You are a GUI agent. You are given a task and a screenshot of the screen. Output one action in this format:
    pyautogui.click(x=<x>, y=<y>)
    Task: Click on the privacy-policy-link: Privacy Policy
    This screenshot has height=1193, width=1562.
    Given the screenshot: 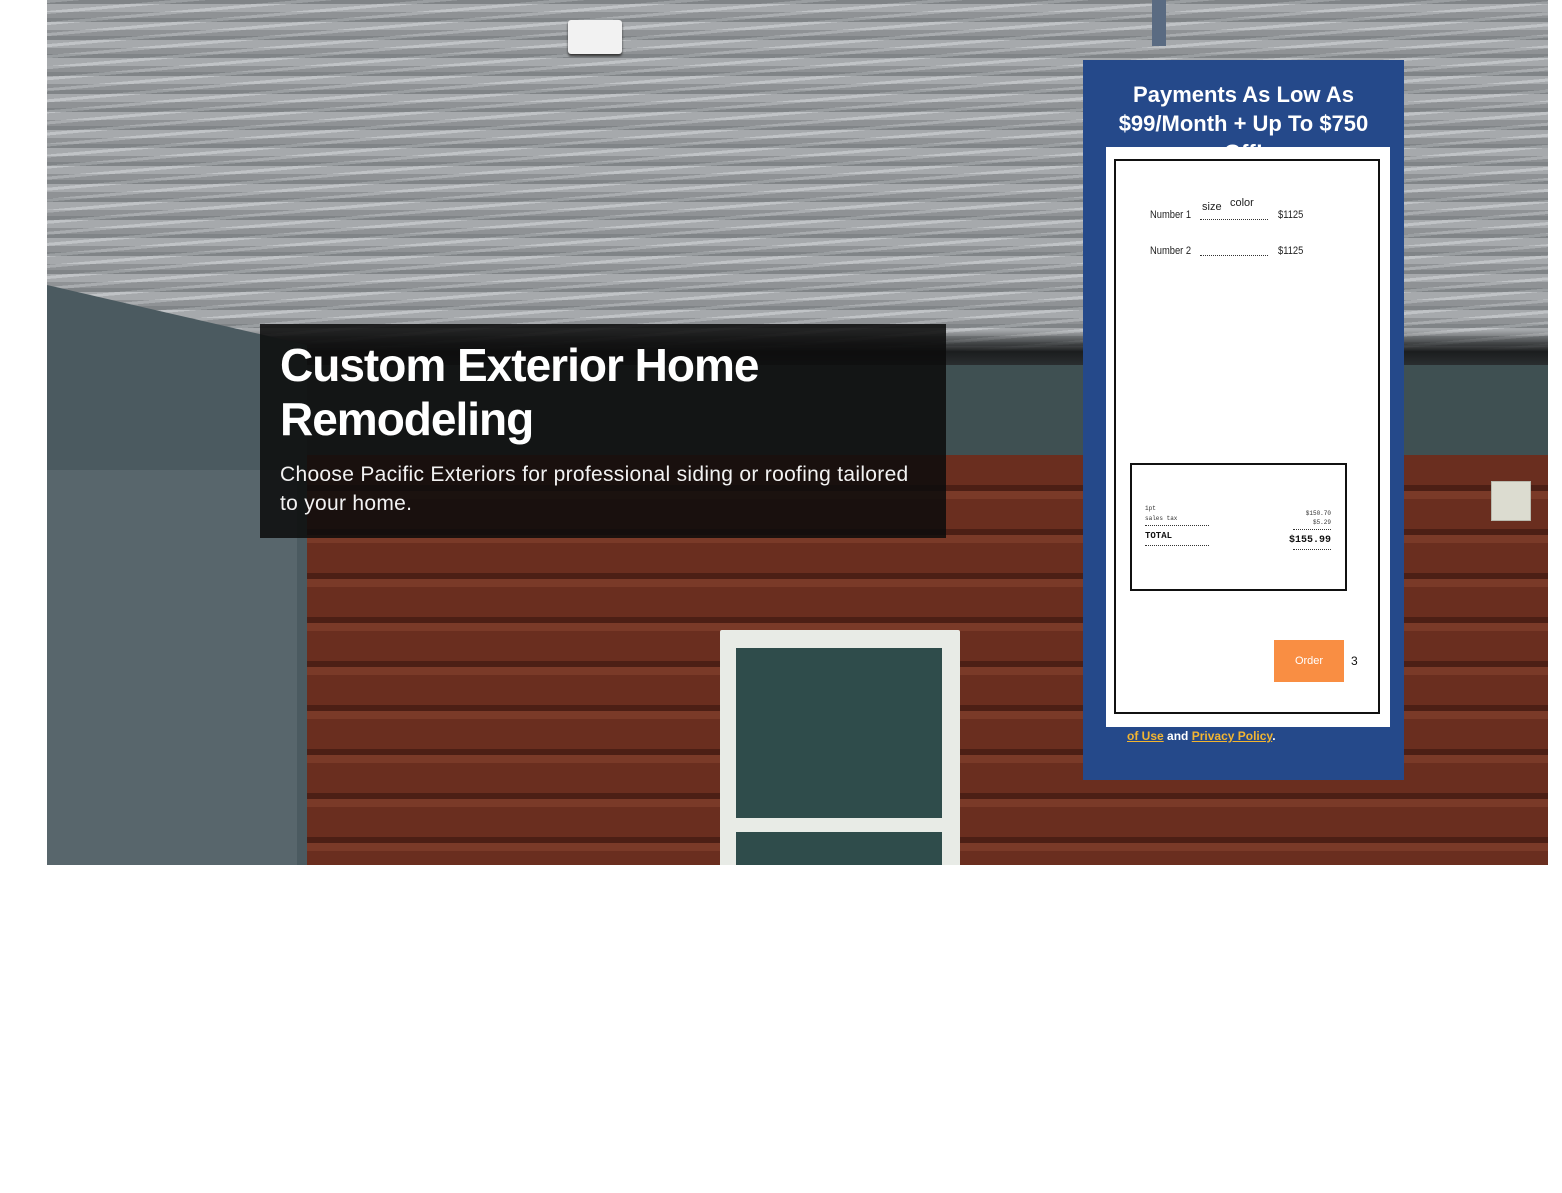 What is the action you would take?
    pyautogui.click(x=1232, y=736)
    